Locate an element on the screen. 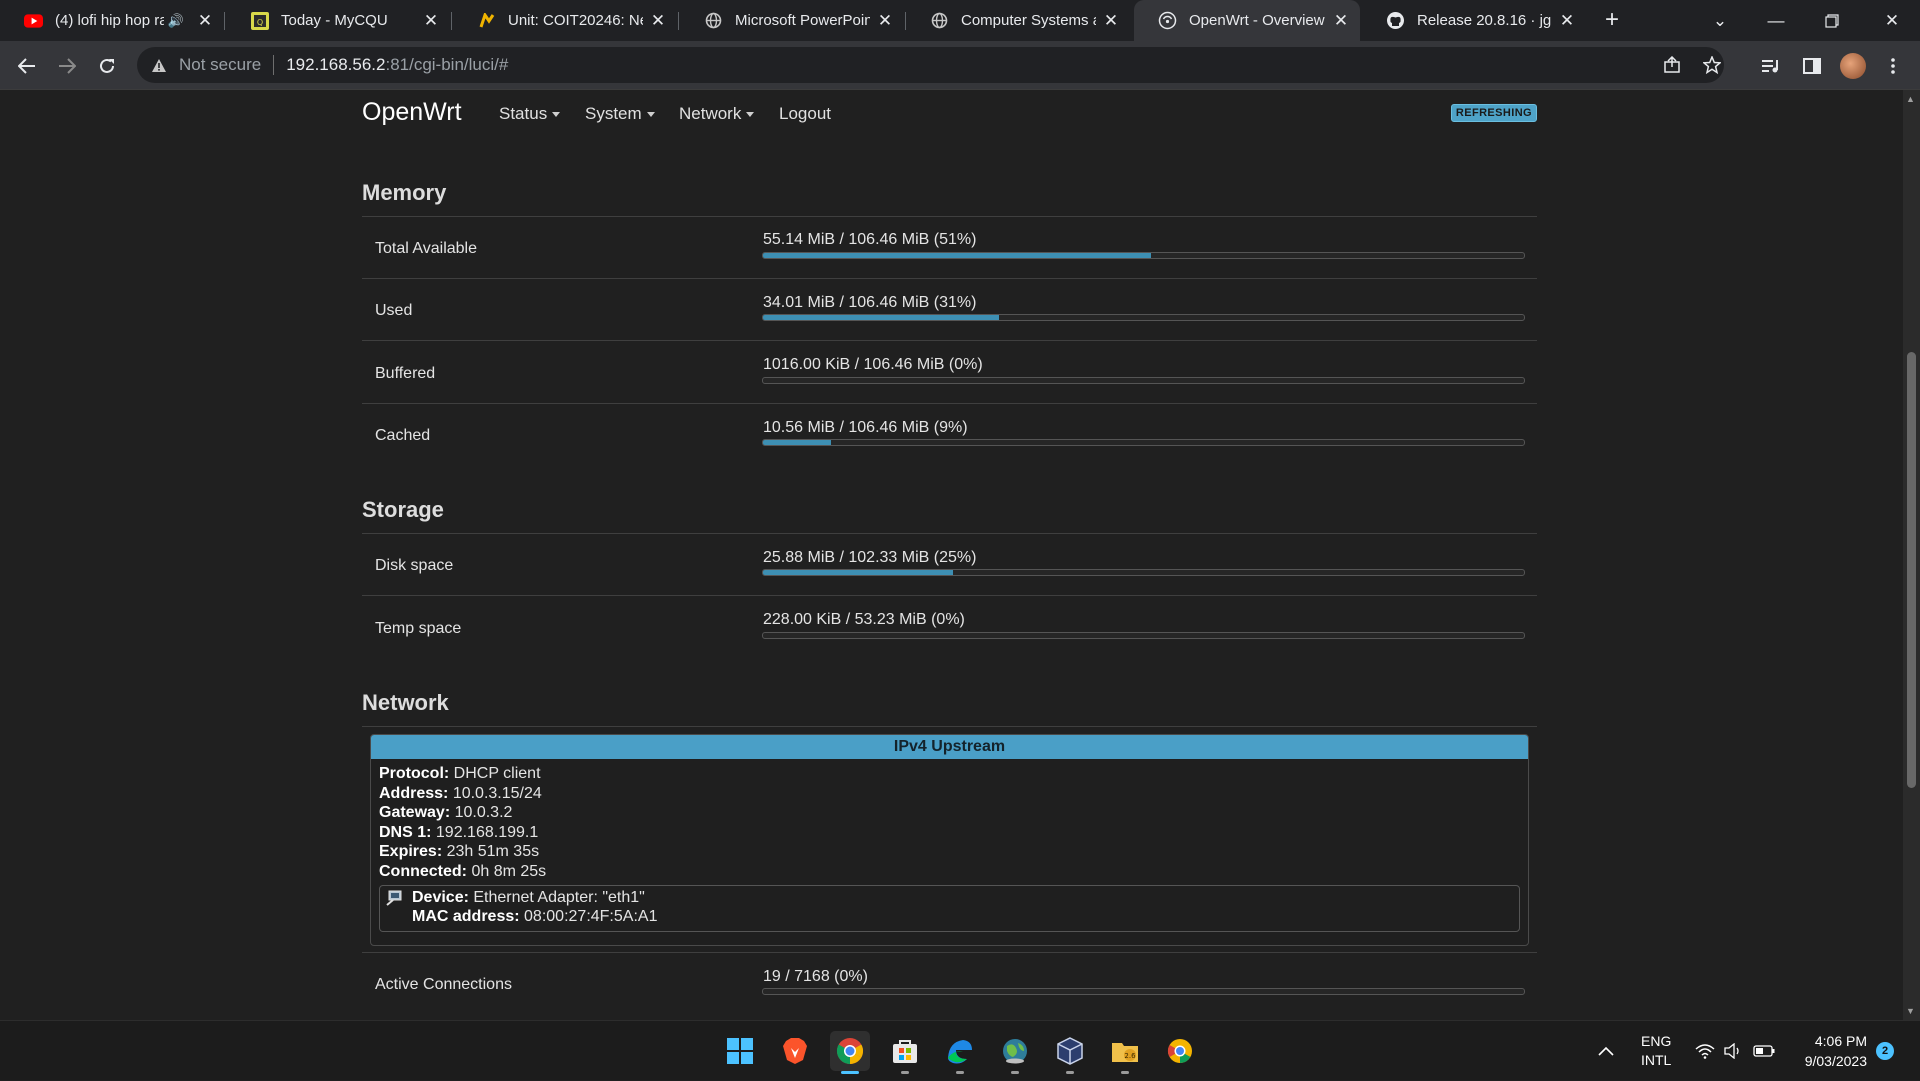  reload-icon is located at coordinates (107, 66).